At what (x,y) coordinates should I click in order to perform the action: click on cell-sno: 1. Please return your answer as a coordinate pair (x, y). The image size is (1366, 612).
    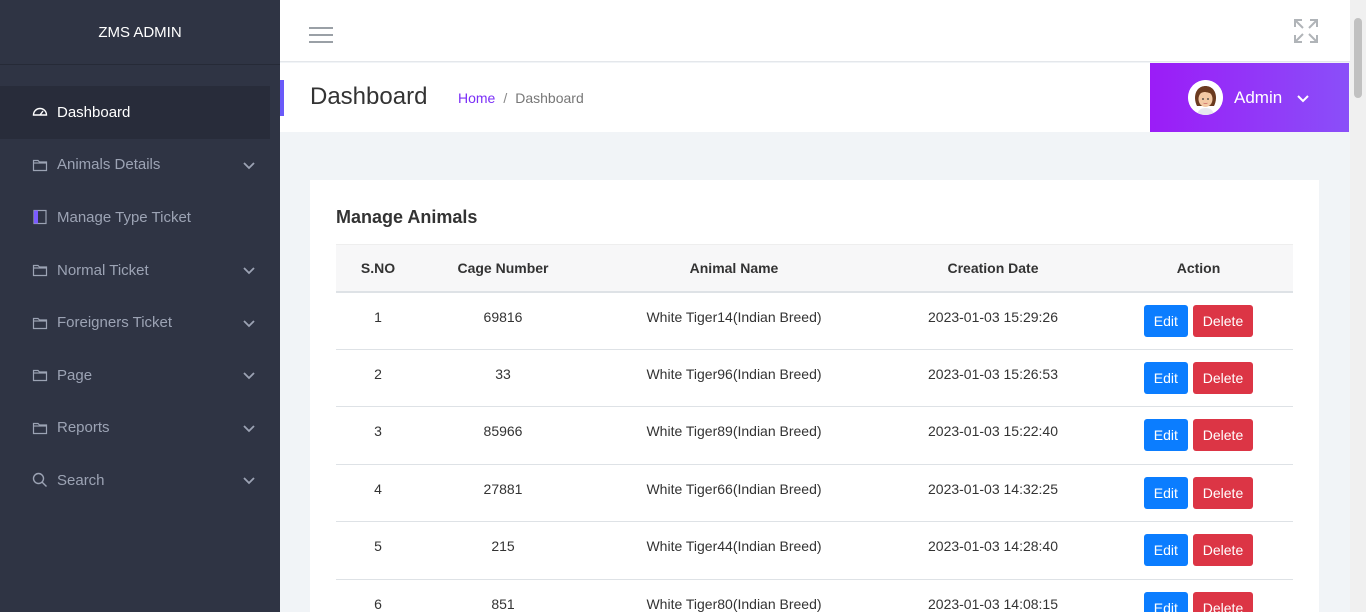
    Looking at the image, I should click on (378, 320).